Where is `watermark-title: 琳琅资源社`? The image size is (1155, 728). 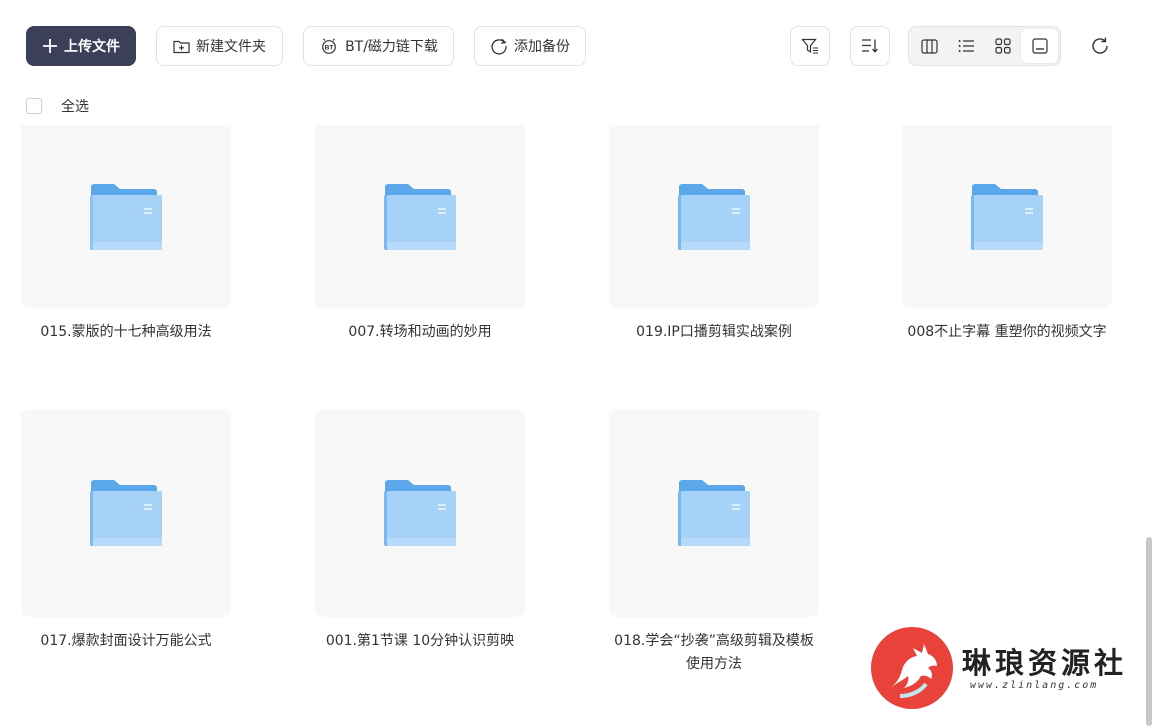 watermark-title: 琳琅资源社 is located at coordinates (1045, 663).